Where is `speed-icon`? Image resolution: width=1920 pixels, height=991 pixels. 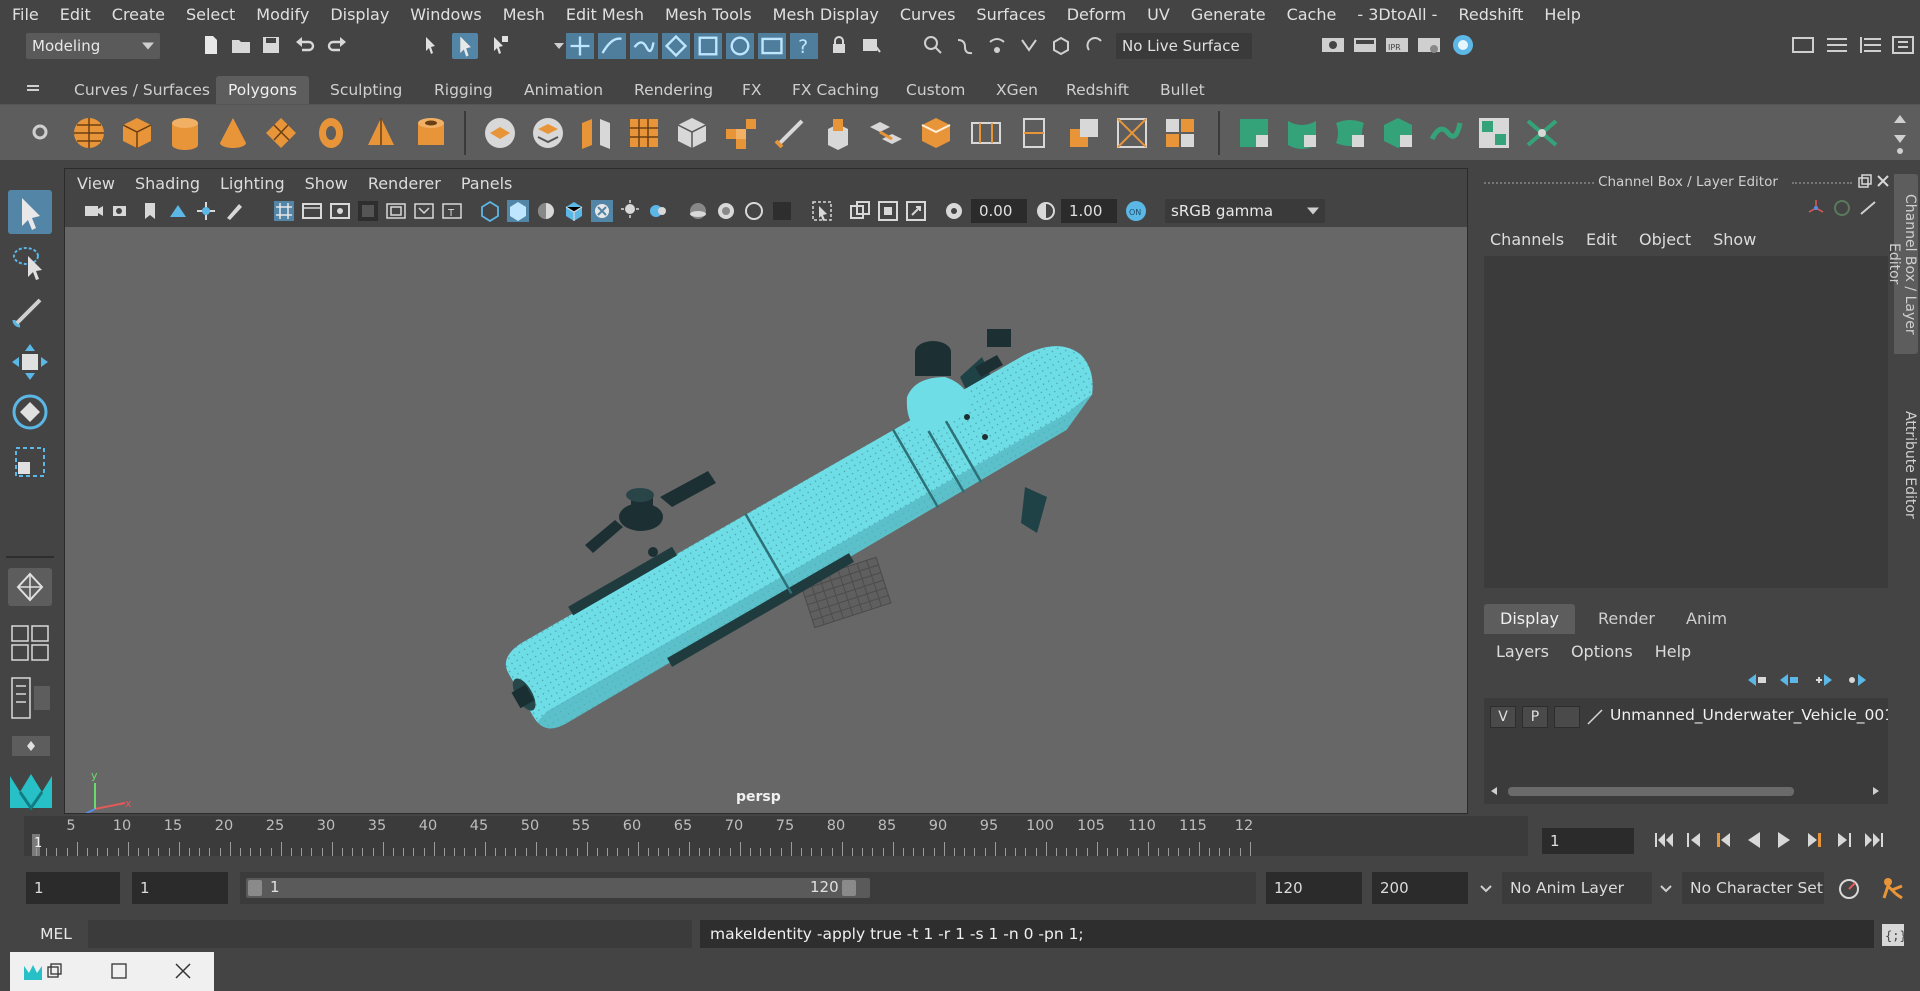 speed-icon is located at coordinates (1842, 208).